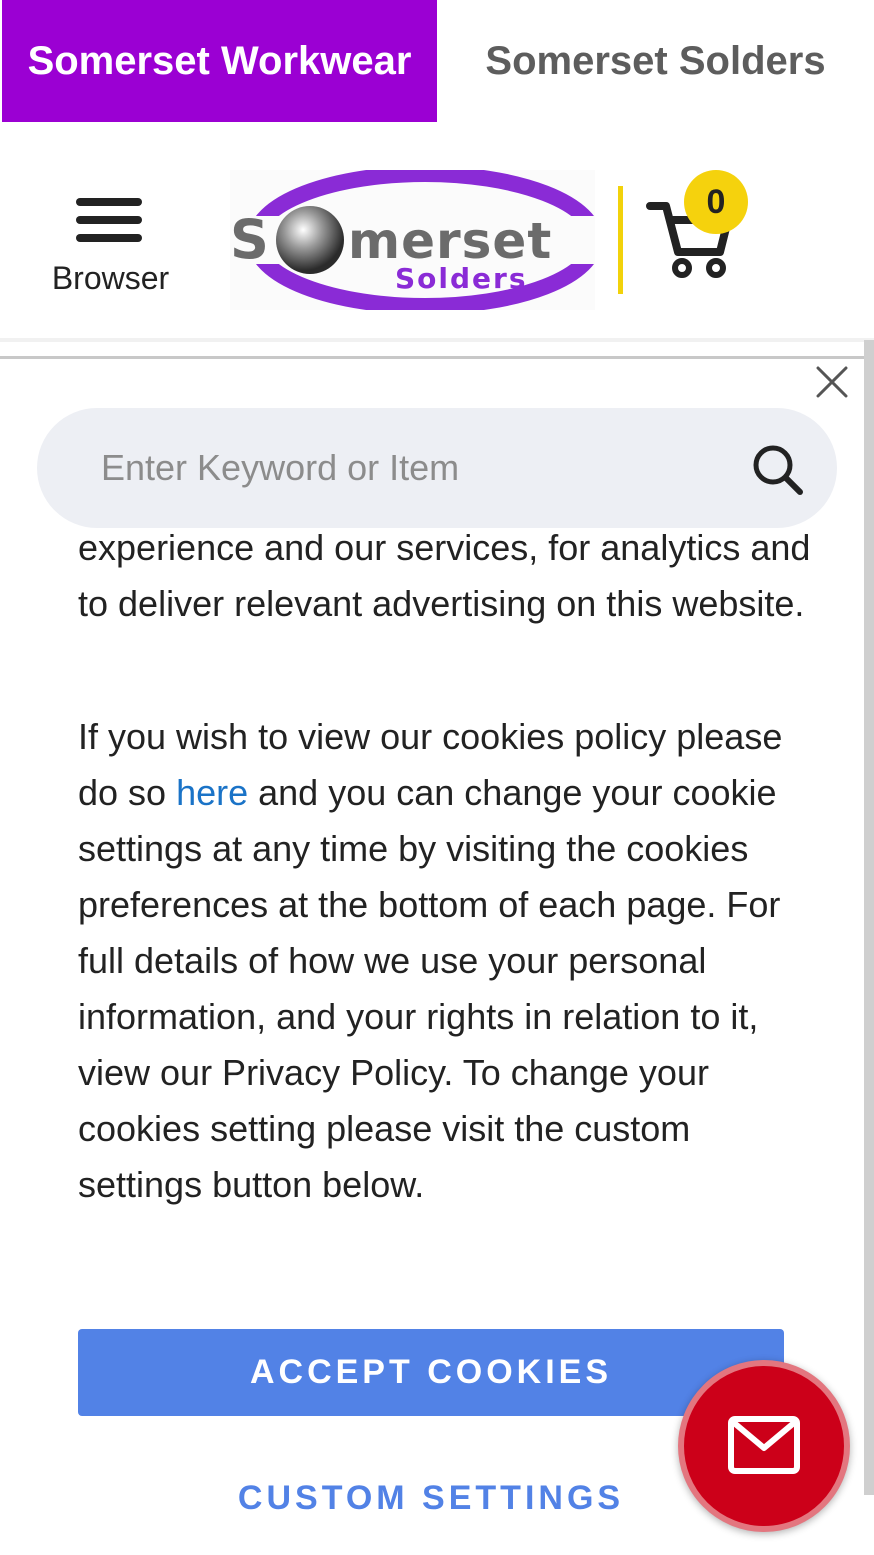  I want to click on somerset-solders-logo: S merset Solders, so click(412, 240).